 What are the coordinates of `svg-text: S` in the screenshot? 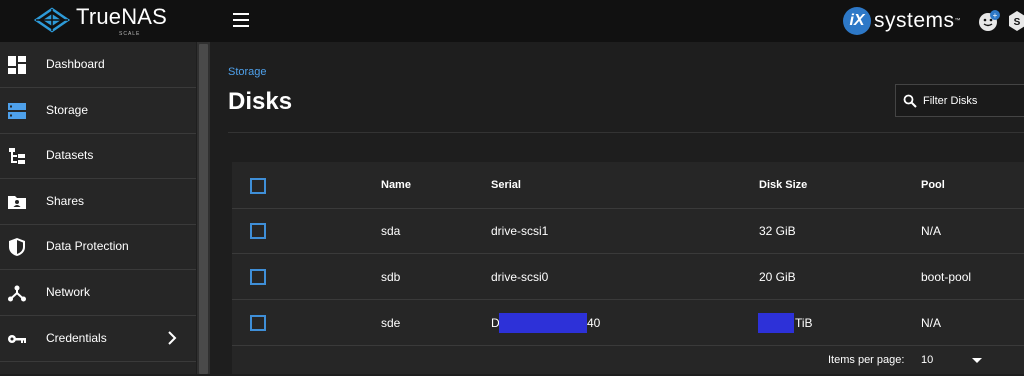 It's located at (1017, 22).